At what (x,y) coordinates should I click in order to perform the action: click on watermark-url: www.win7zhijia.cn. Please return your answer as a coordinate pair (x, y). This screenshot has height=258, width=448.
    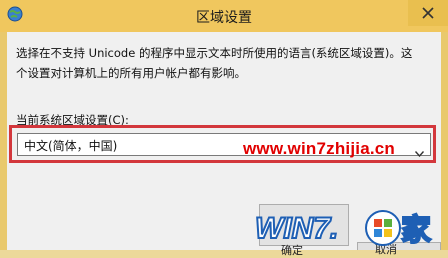
    Looking at the image, I should click on (319, 148).